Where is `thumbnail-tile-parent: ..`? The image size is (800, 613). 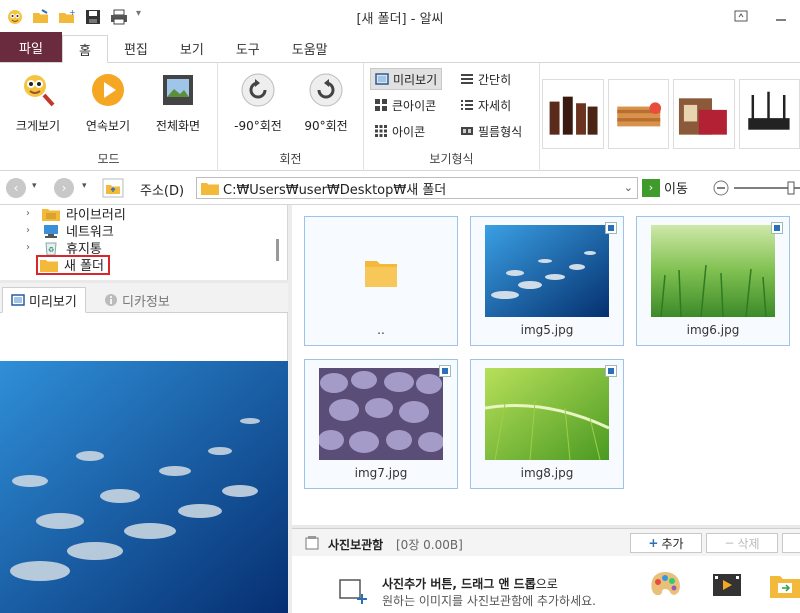 thumbnail-tile-parent: .. is located at coordinates (381, 281).